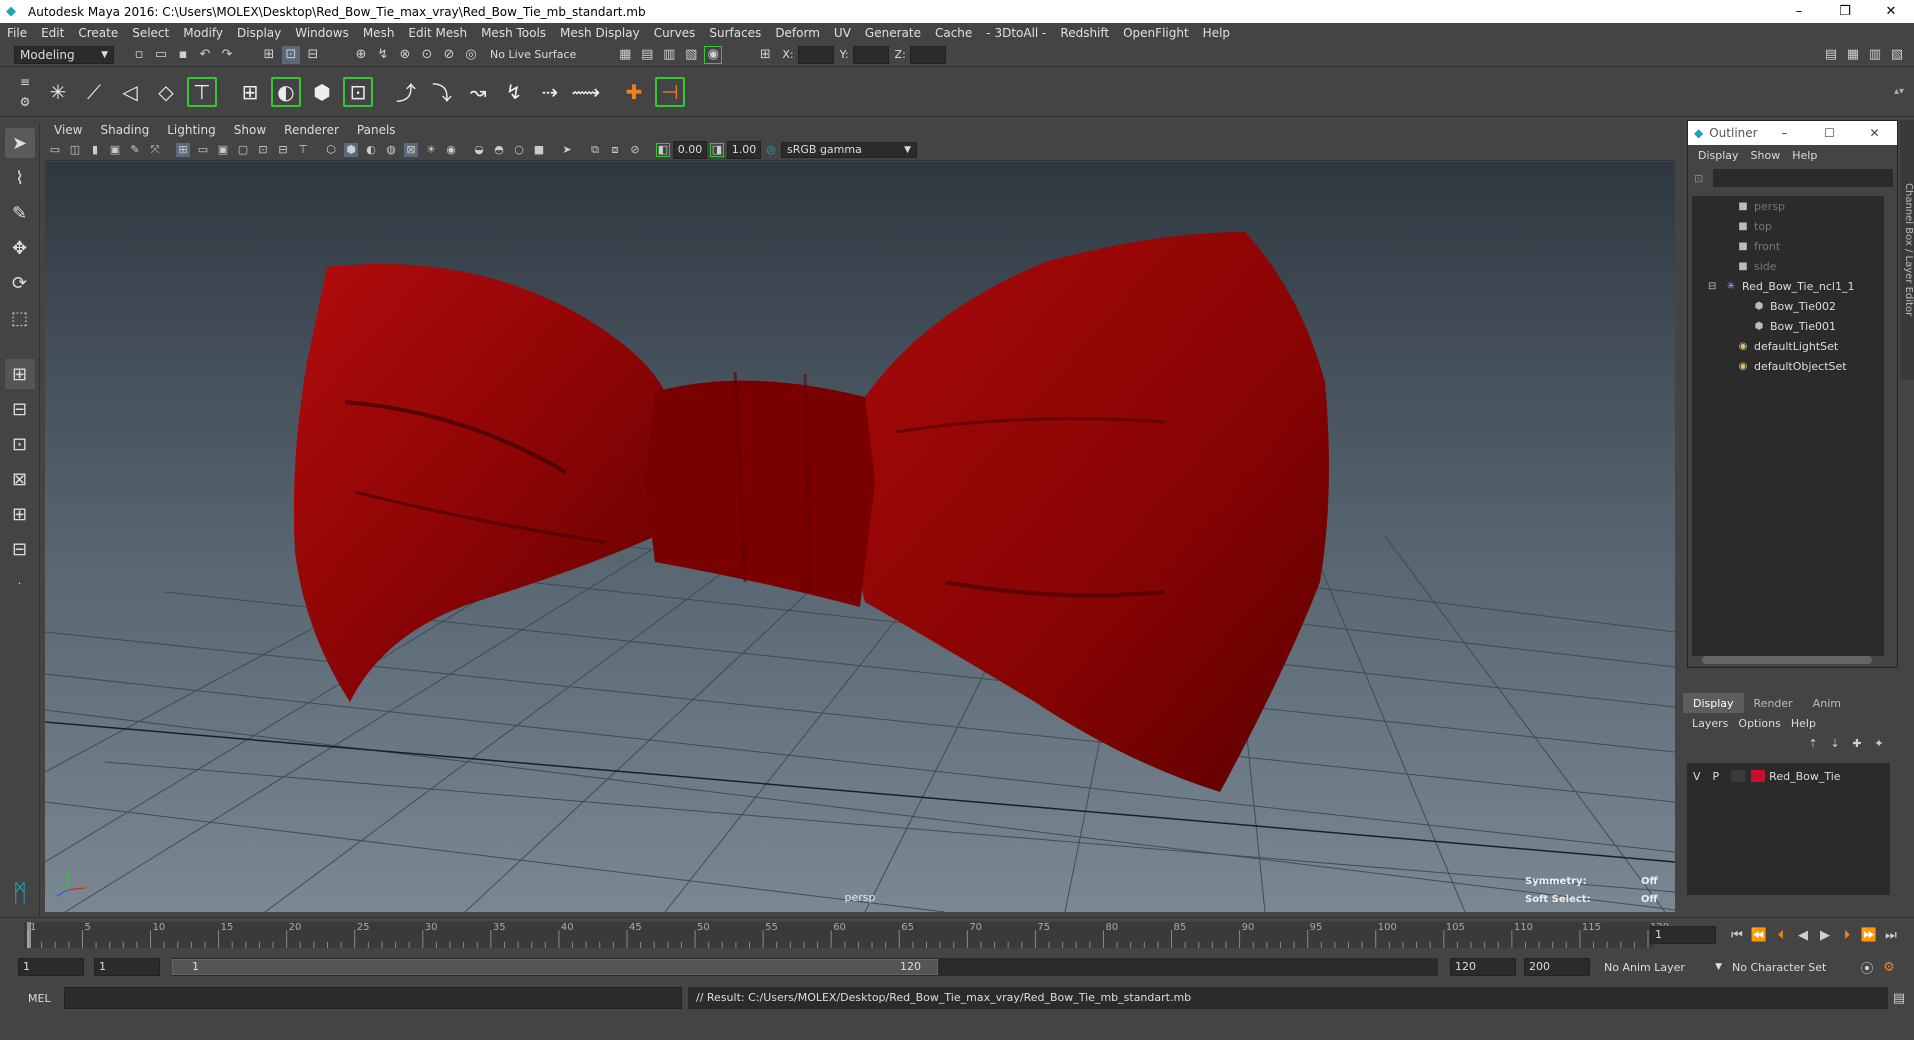 The width and height of the screenshot is (1914, 1040). What do you see at coordinates (1803, 935) in the screenshot?
I see `play-backwards-icon: ◀` at bounding box center [1803, 935].